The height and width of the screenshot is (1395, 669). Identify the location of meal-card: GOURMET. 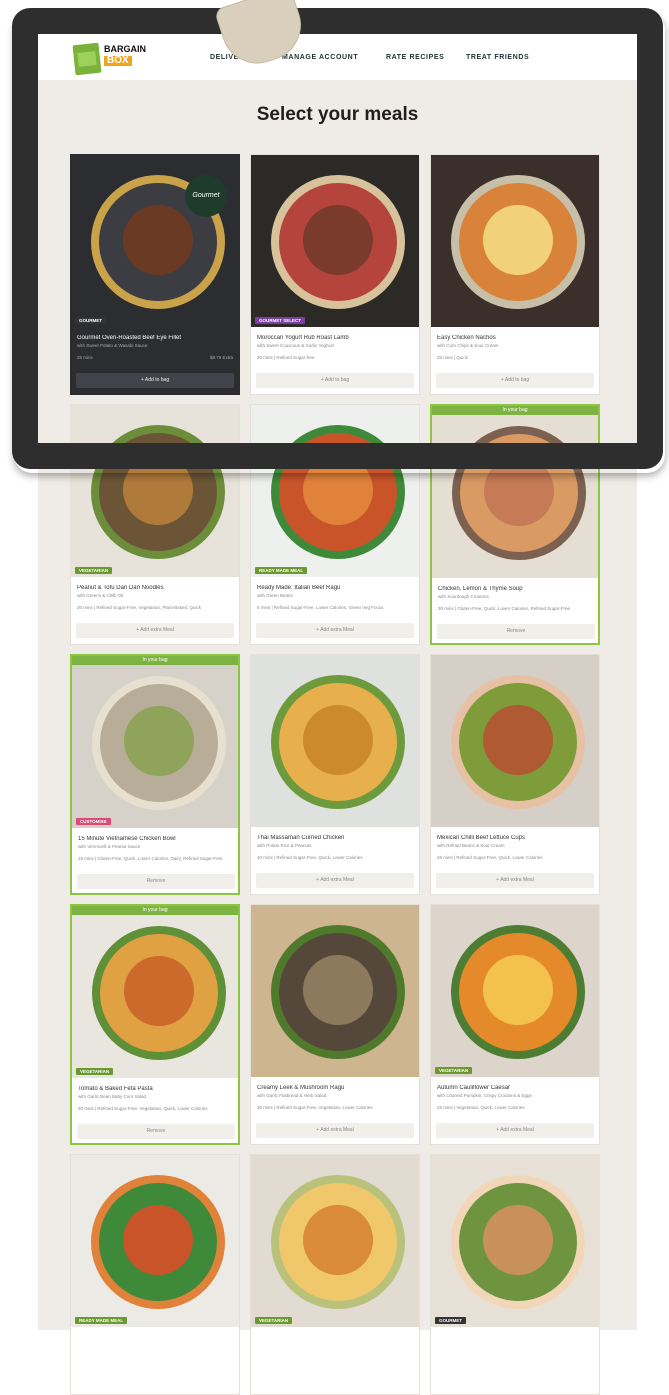
(515, 1274).